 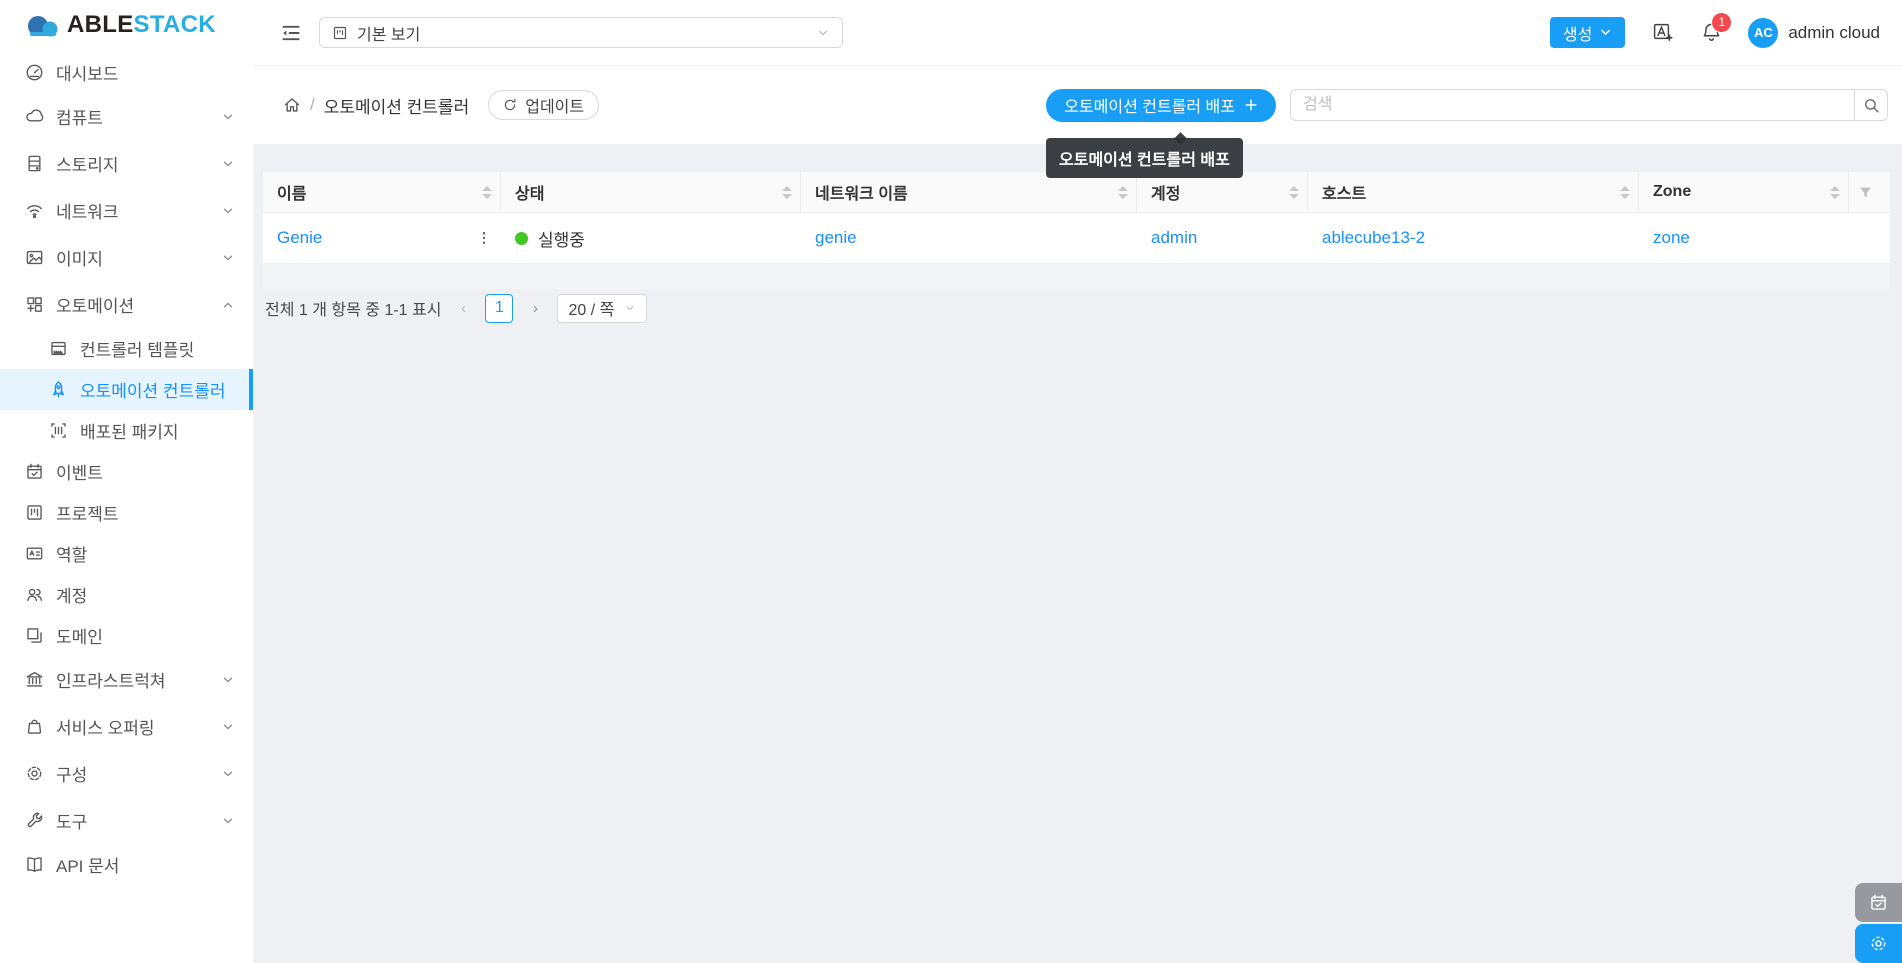 I want to click on sidebar-item-projects: 프로젝트, so click(x=126, y=512).